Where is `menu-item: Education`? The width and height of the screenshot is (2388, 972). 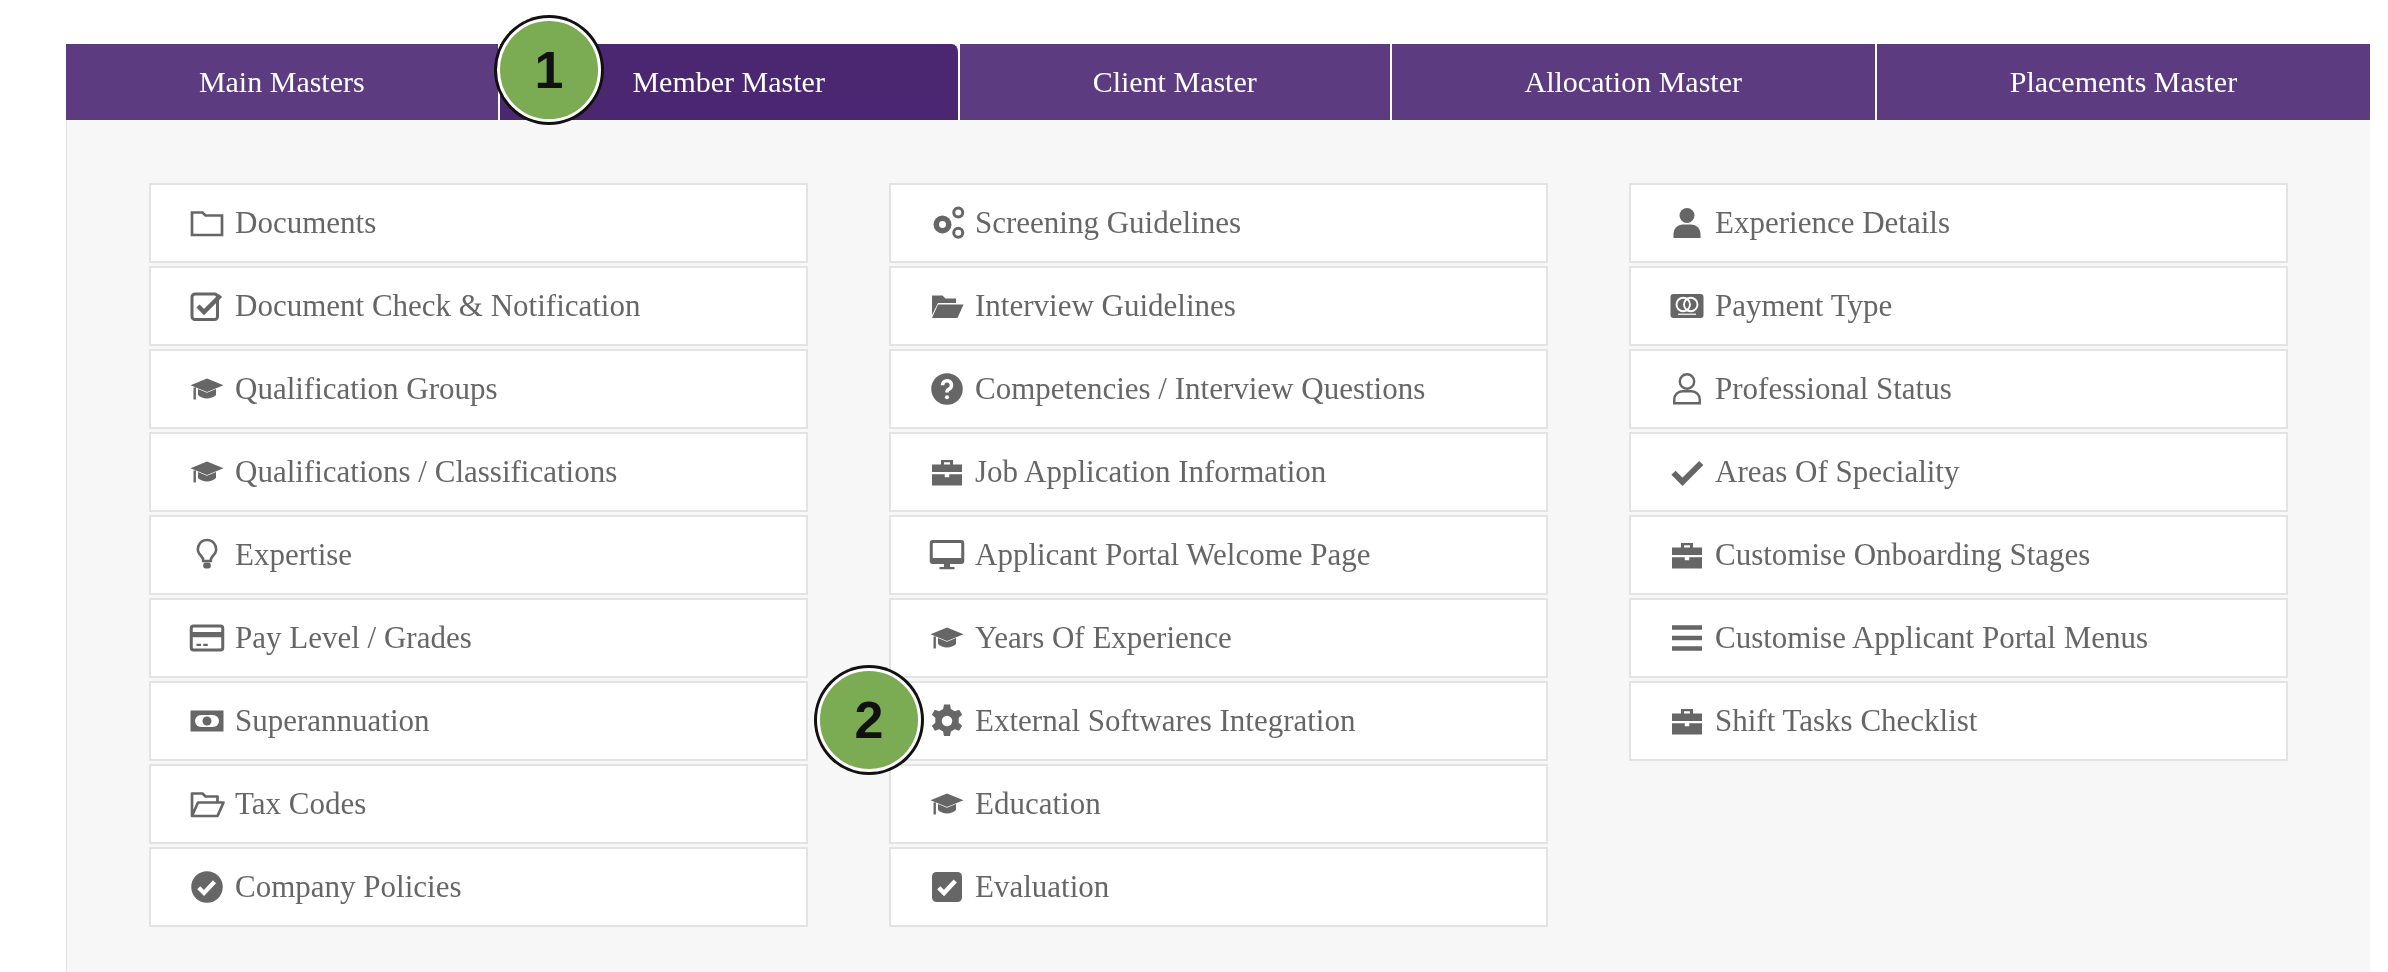 menu-item: Education is located at coordinates (1218, 804).